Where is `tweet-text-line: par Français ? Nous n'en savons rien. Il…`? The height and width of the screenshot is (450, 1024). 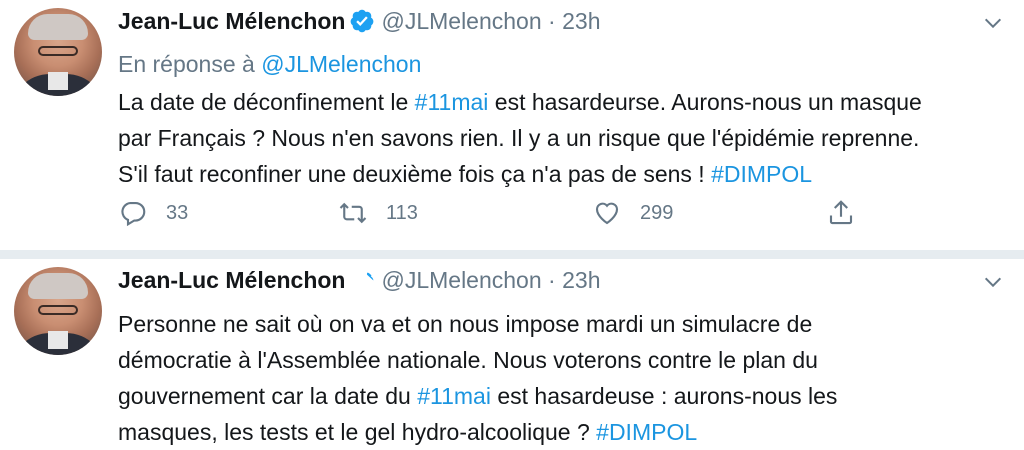 tweet-text-line: par Français ? Nous n'en savons rien. Il… is located at coordinates (520, 138).